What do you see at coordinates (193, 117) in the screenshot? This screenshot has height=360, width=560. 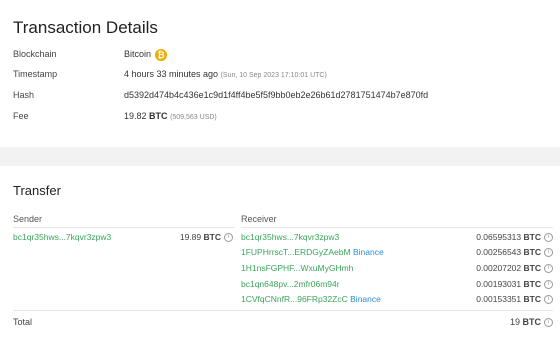 I see `fee-usd: (509,563 USD)` at bounding box center [193, 117].